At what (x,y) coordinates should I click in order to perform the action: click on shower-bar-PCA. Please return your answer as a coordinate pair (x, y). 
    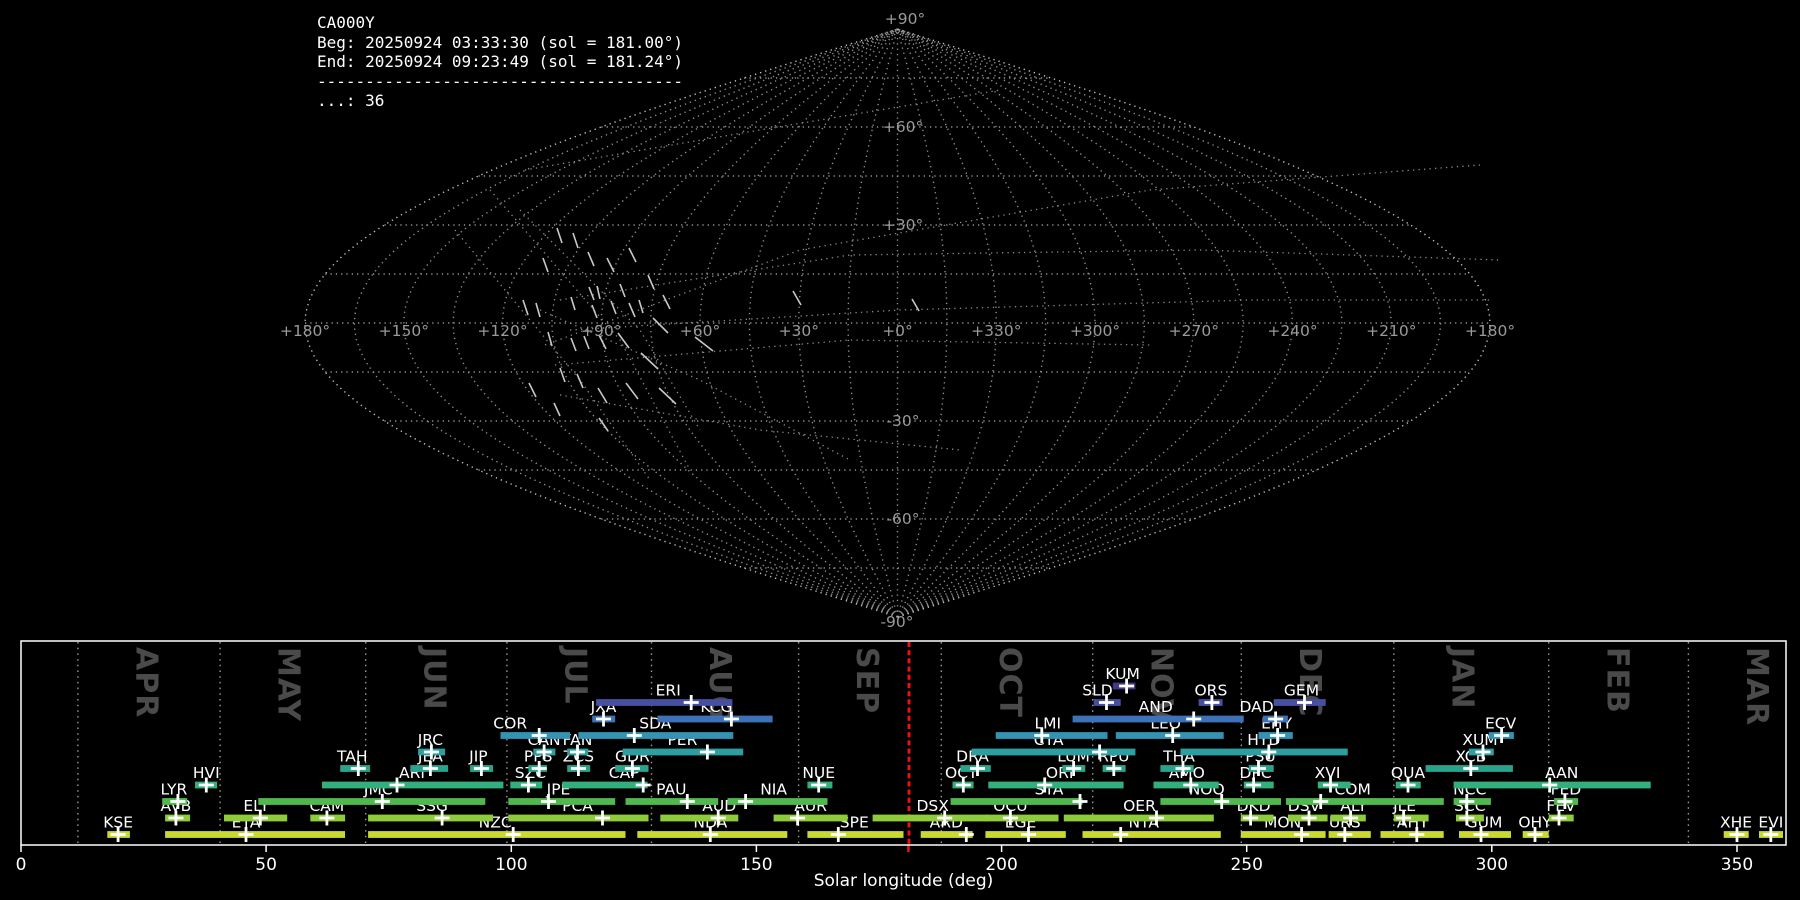
    Looking at the image, I should click on (578, 818).